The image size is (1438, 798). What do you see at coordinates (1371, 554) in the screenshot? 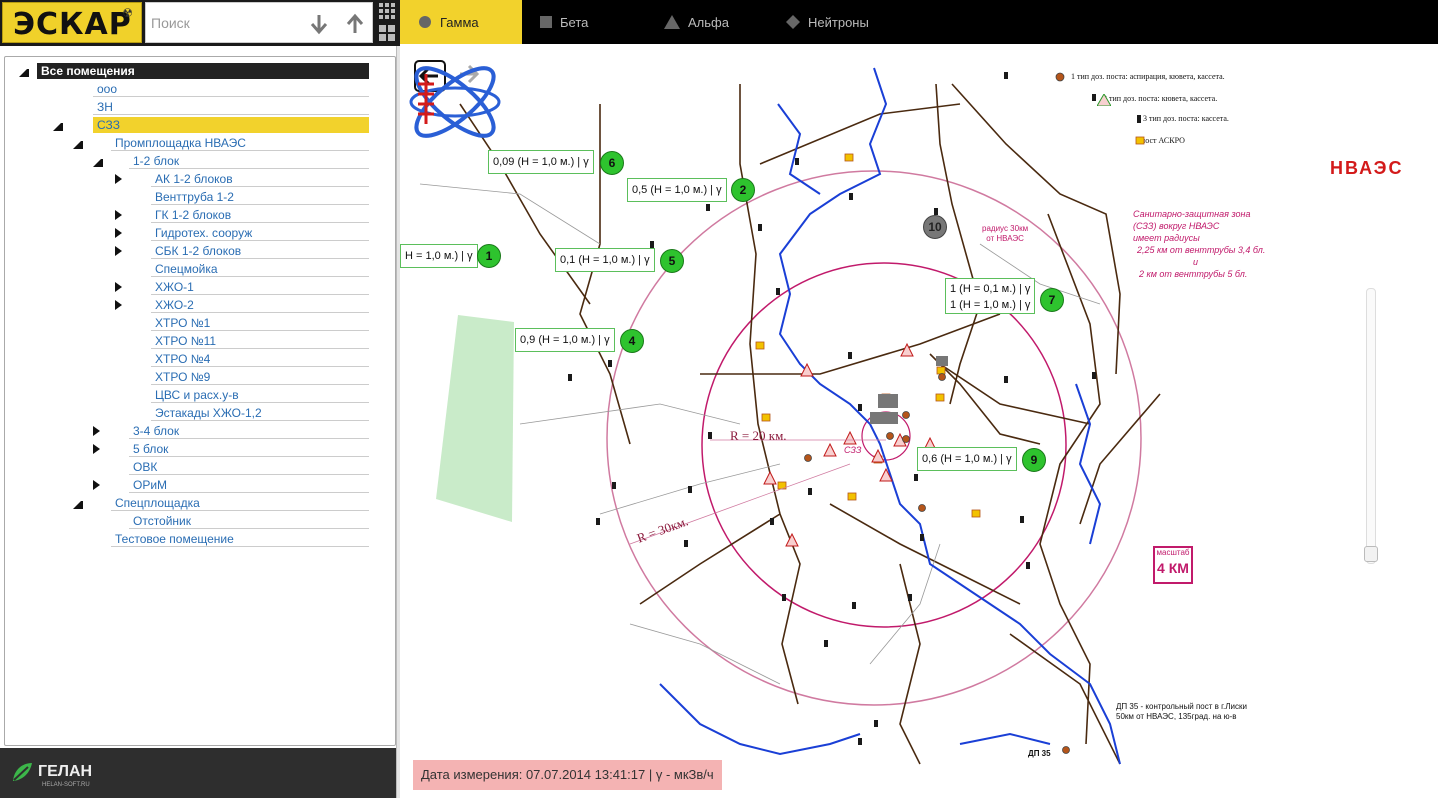
I see `zoom-slider-thumb` at bounding box center [1371, 554].